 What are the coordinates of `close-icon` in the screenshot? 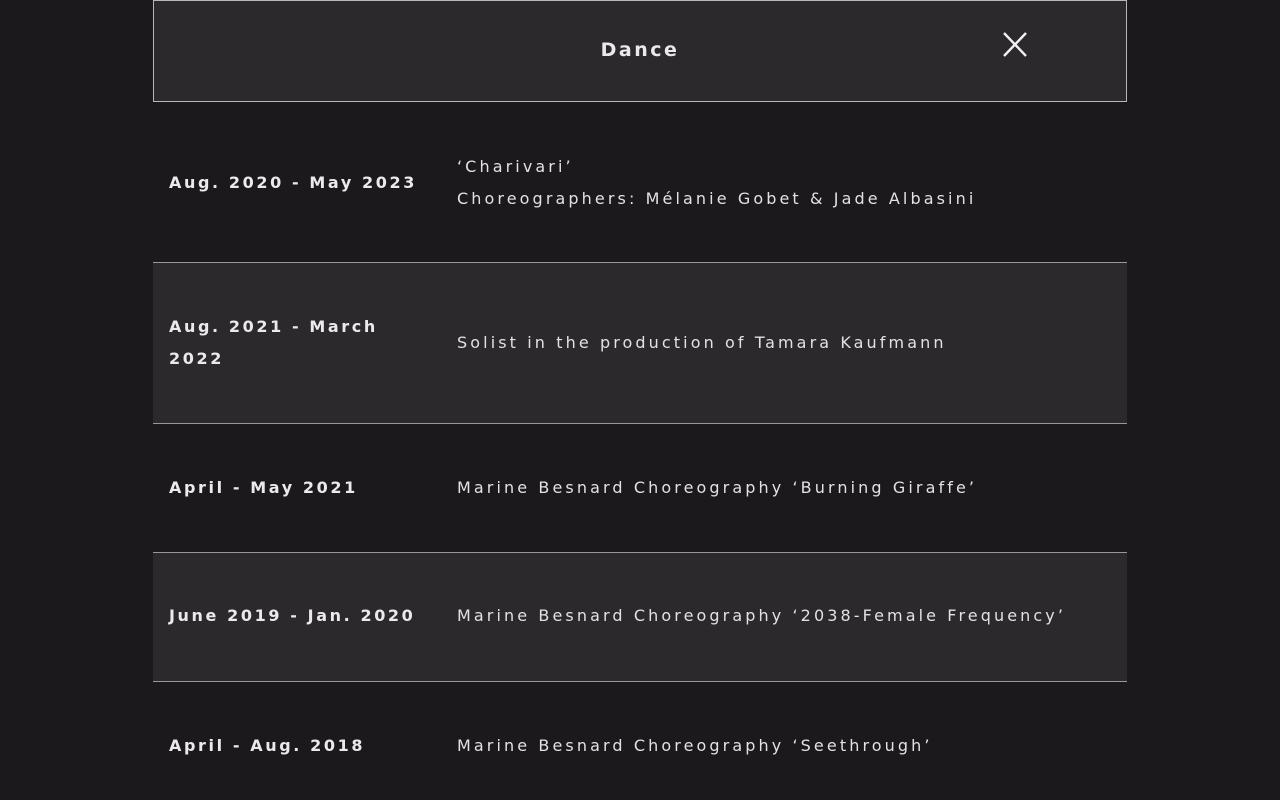 It's located at (1015, 44).